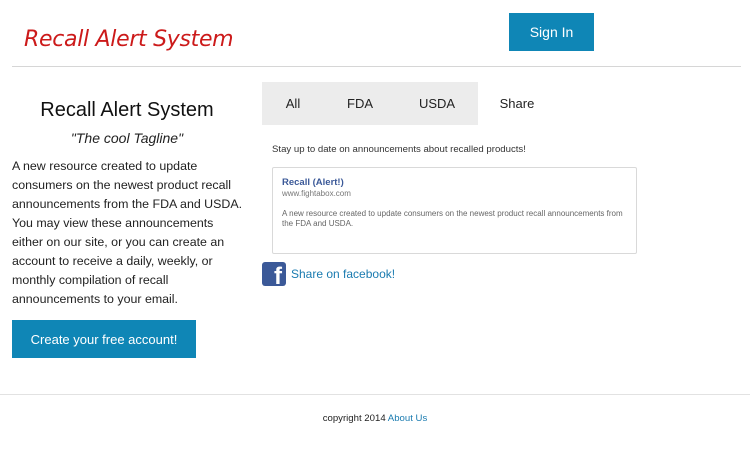 The image size is (750, 450). Describe the element at coordinates (127, 138) in the screenshot. I see `tagline: "The cool Tagline"` at that location.